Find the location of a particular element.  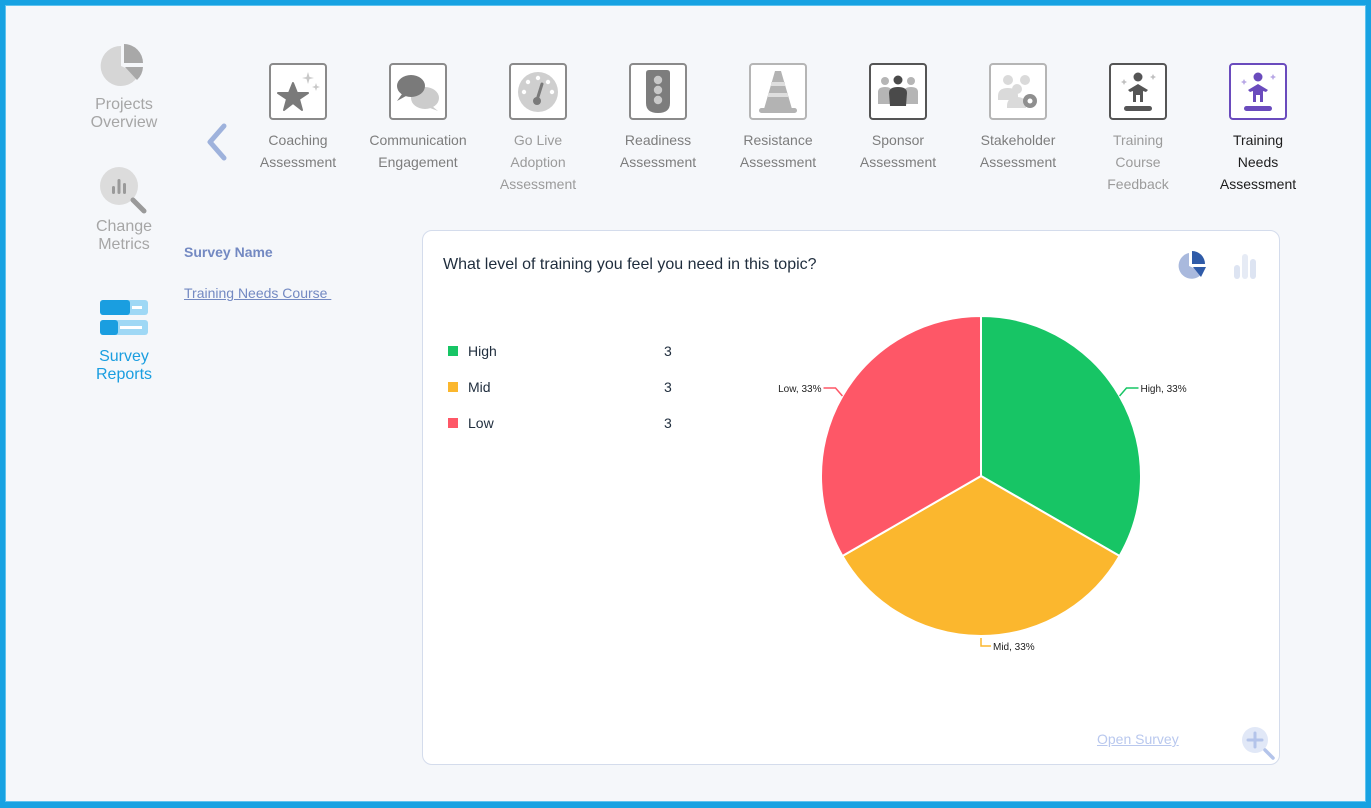

star-sparkle-icon is located at coordinates (298, 91).